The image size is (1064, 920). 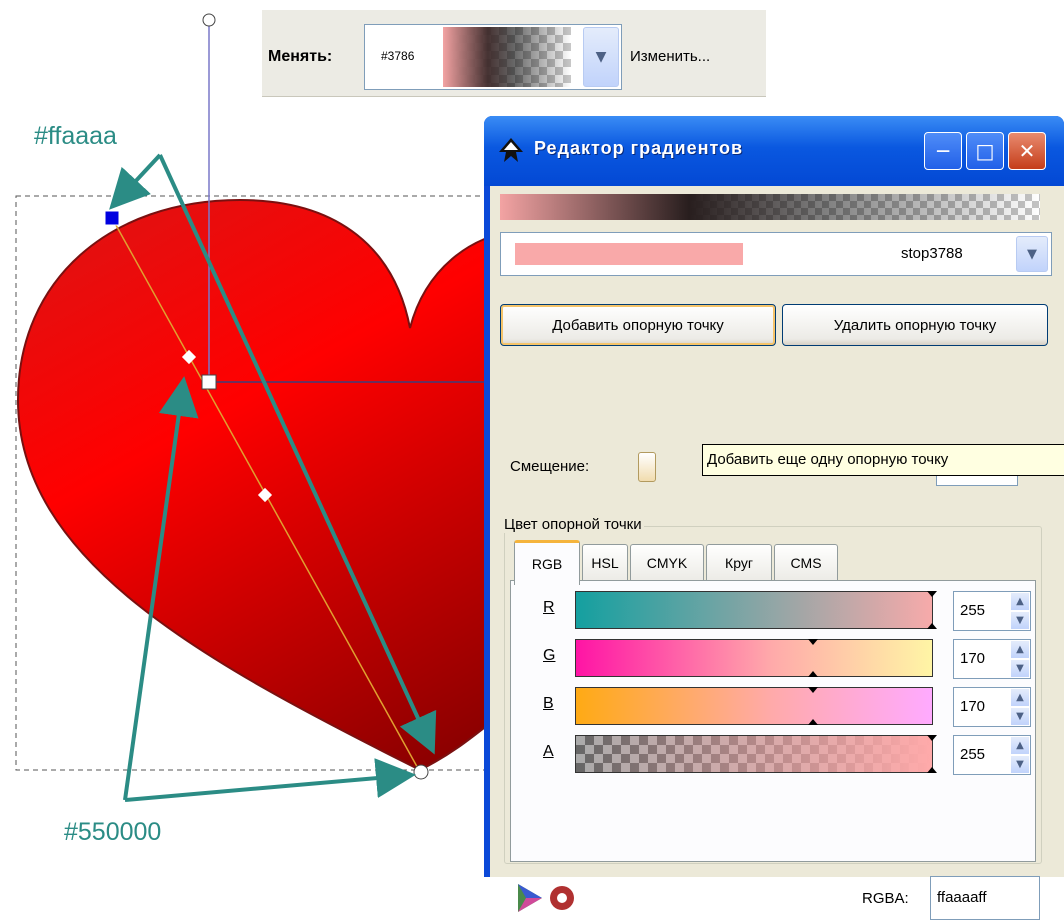 What do you see at coordinates (667, 562) in the screenshot?
I see `tab-cmyk: CMYK` at bounding box center [667, 562].